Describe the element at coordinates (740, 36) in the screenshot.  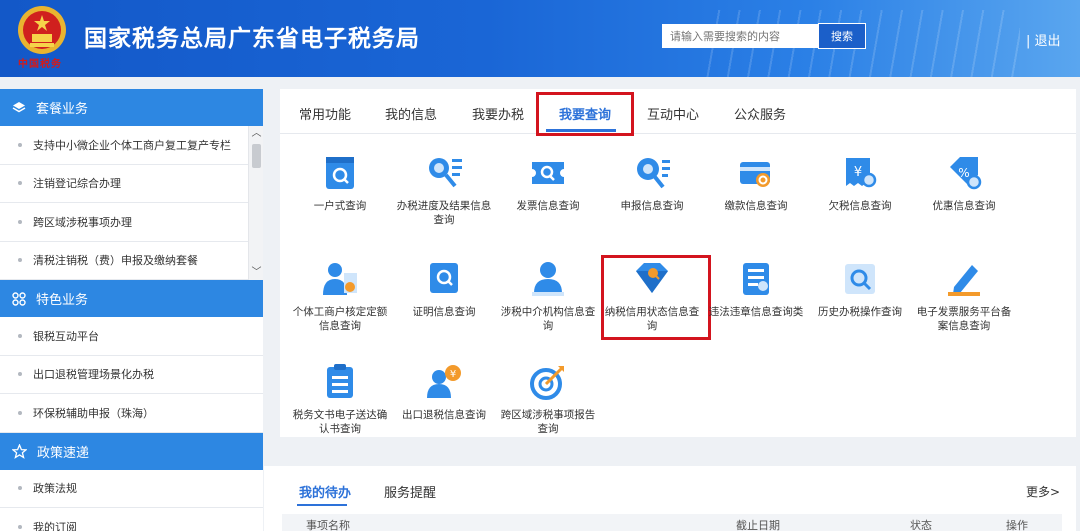
I see `search-input` at that location.